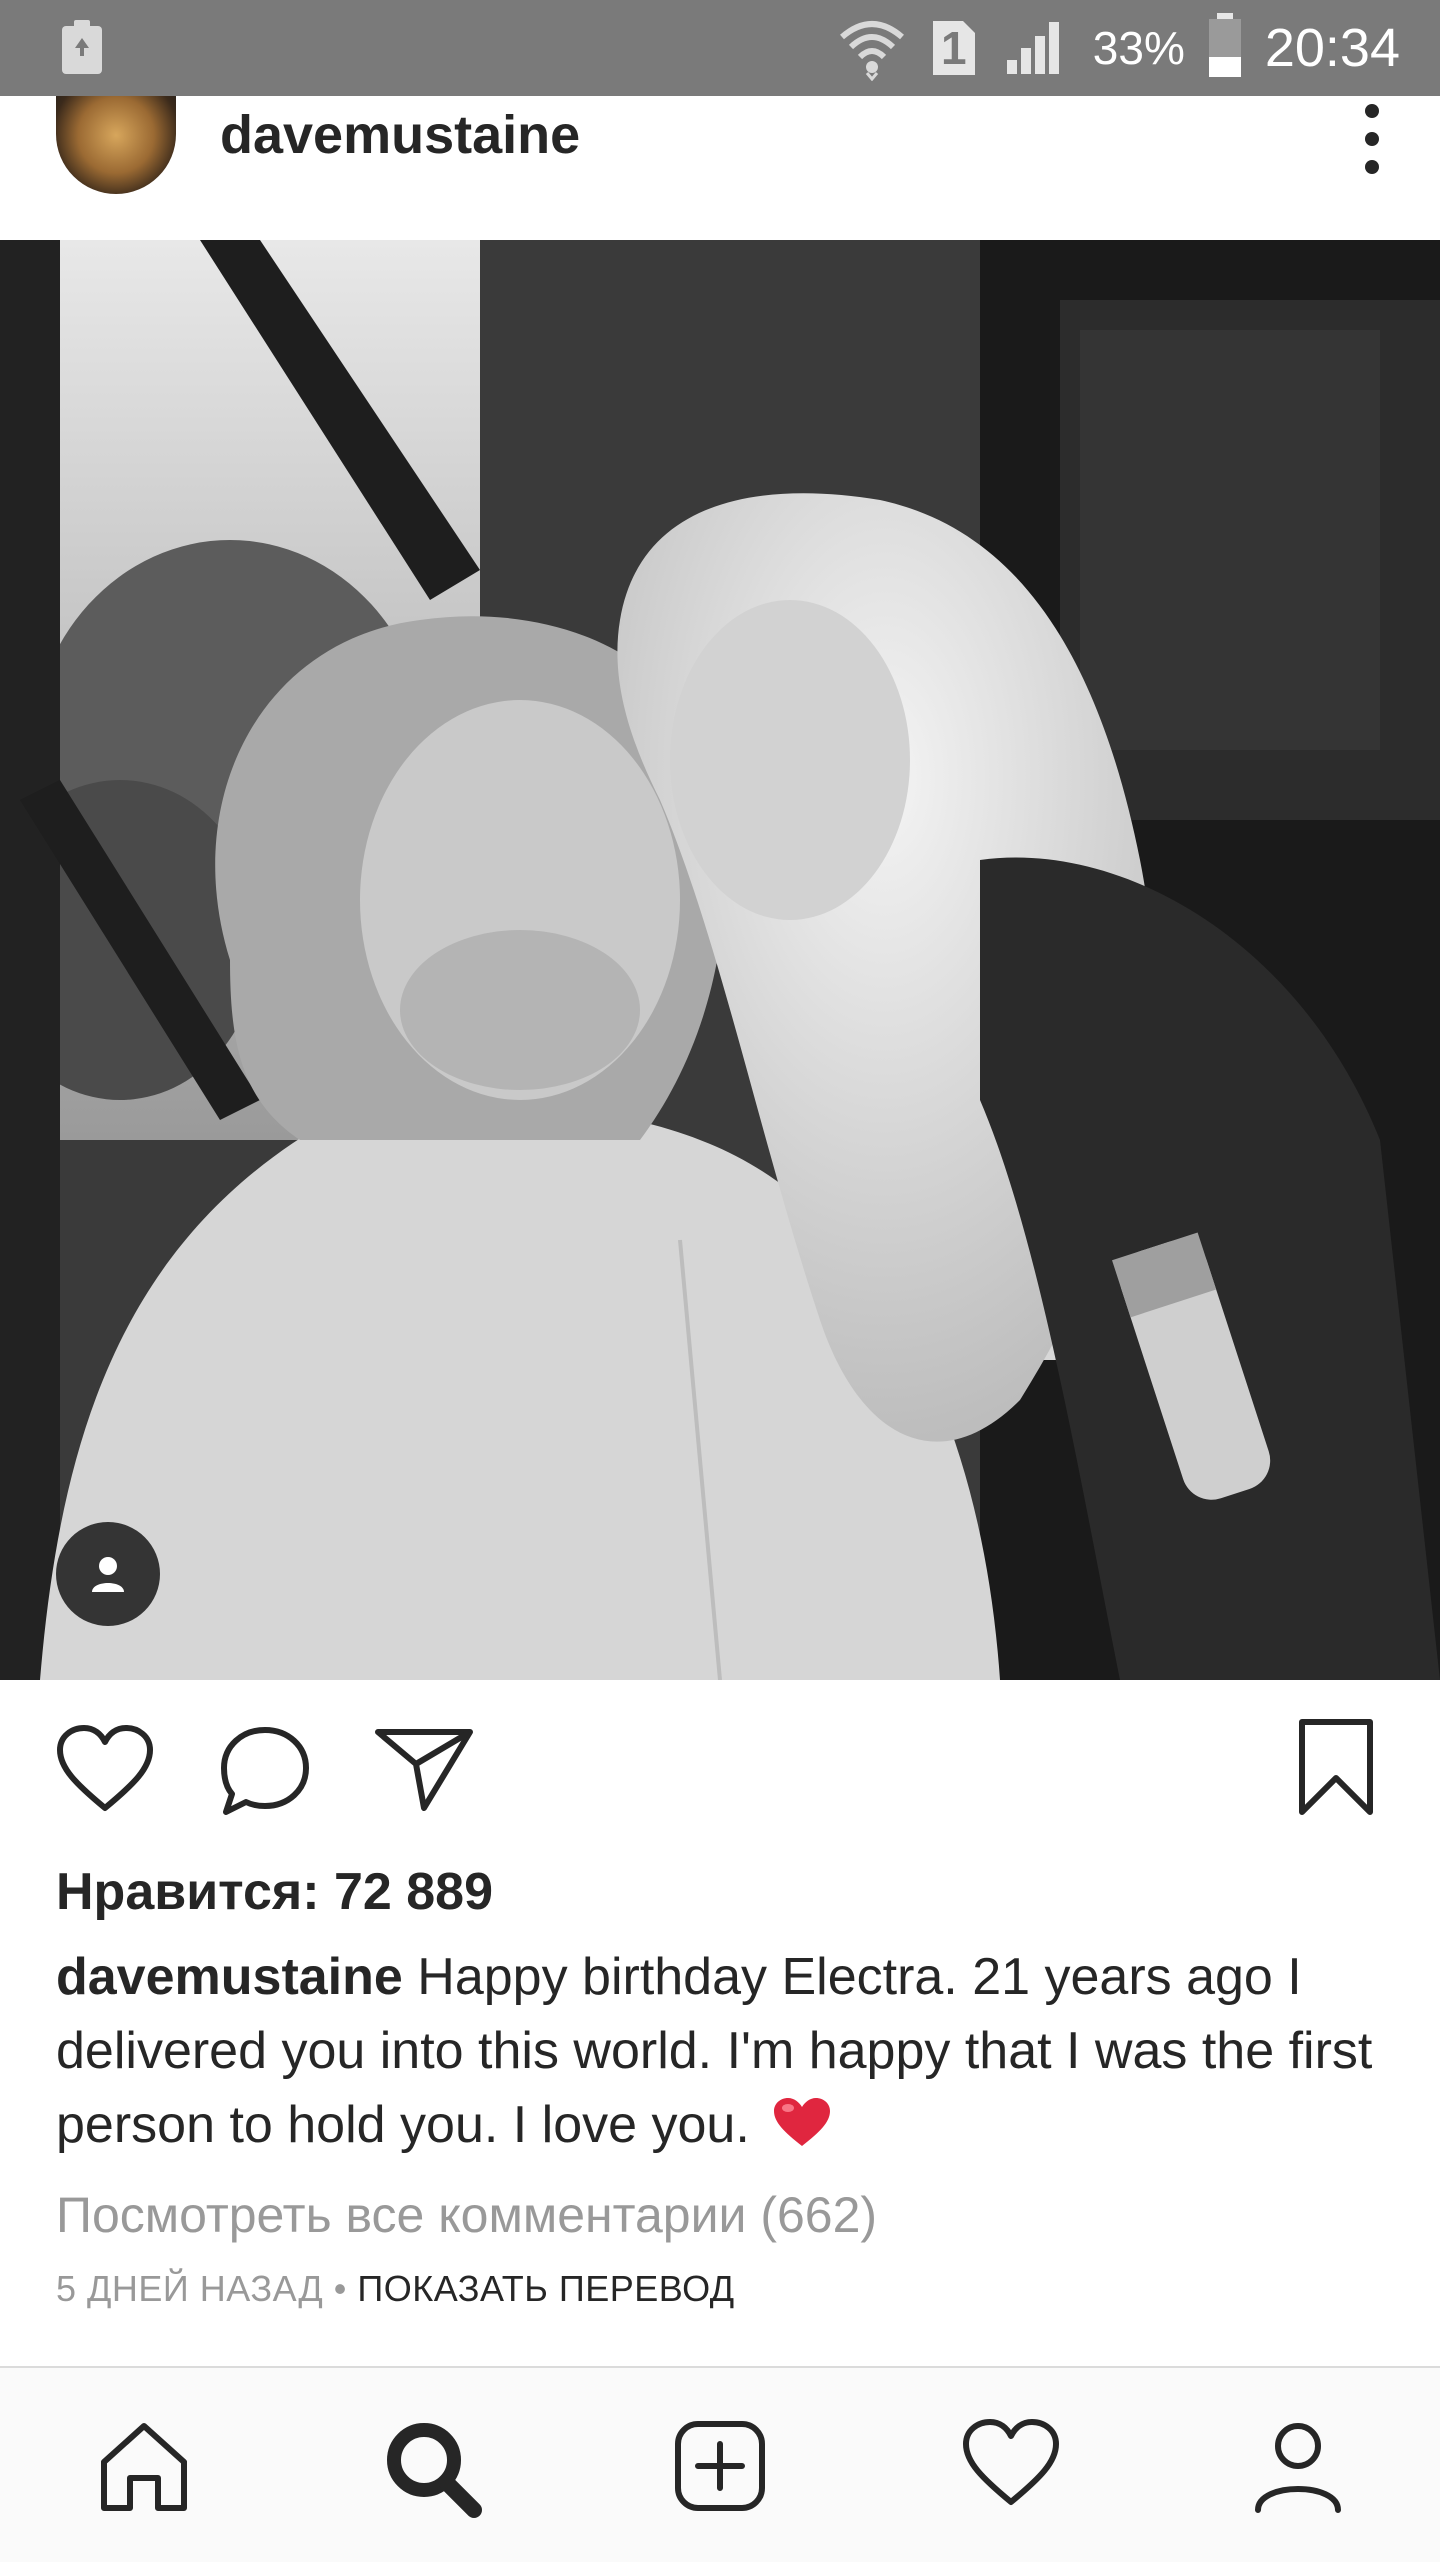 Image resolution: width=1440 pixels, height=2562 pixels. I want to click on likes-count: Нравится: 72 889, so click(274, 1892).